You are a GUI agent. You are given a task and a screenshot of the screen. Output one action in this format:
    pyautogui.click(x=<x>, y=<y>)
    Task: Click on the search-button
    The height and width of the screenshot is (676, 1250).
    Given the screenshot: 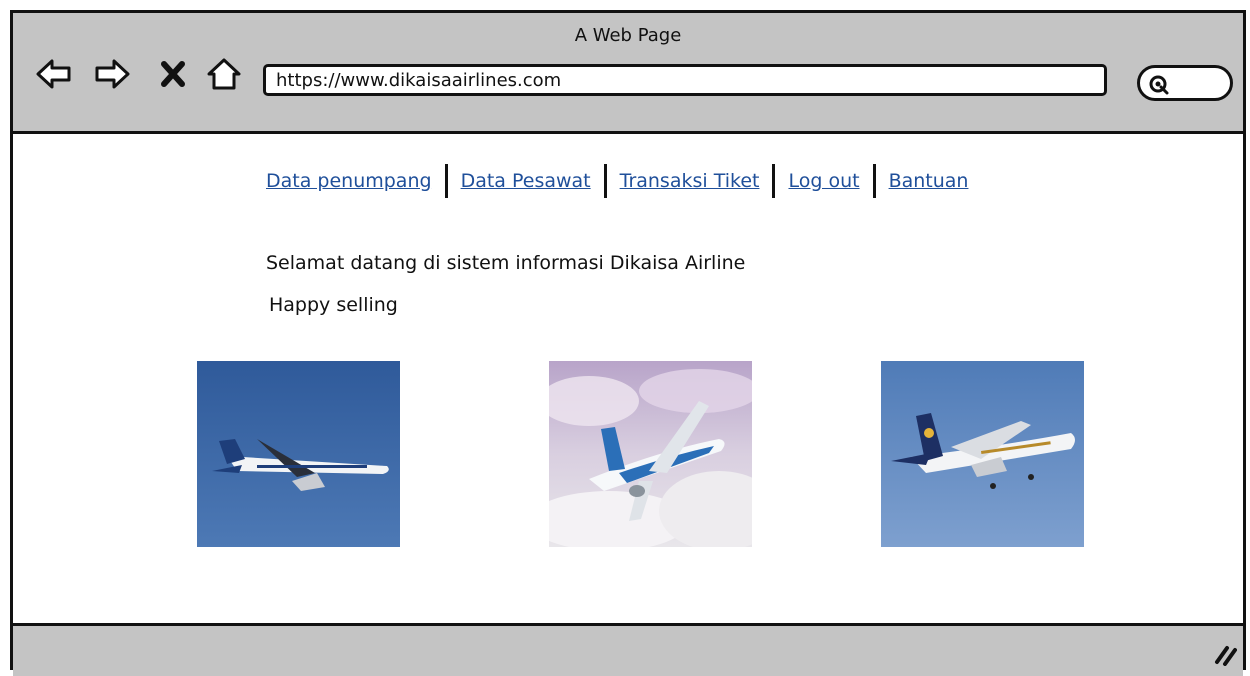 What is the action you would take?
    pyautogui.click(x=1185, y=83)
    